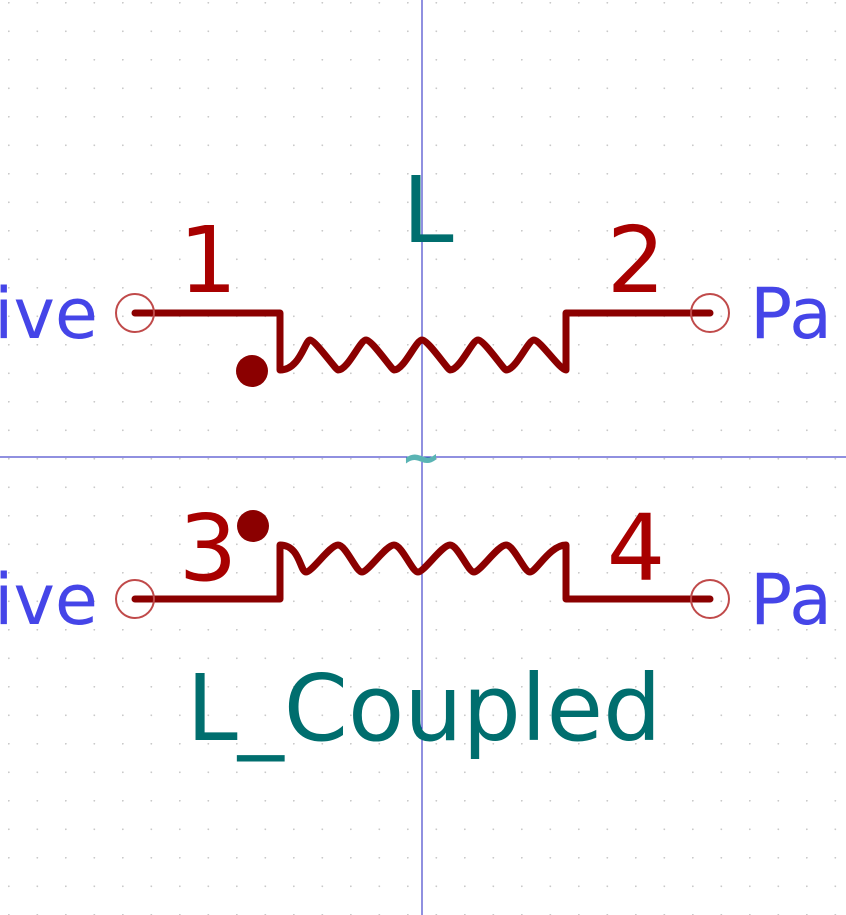 The width and height of the screenshot is (846, 915). I want to click on polarity-dot-bottom, so click(253, 526).